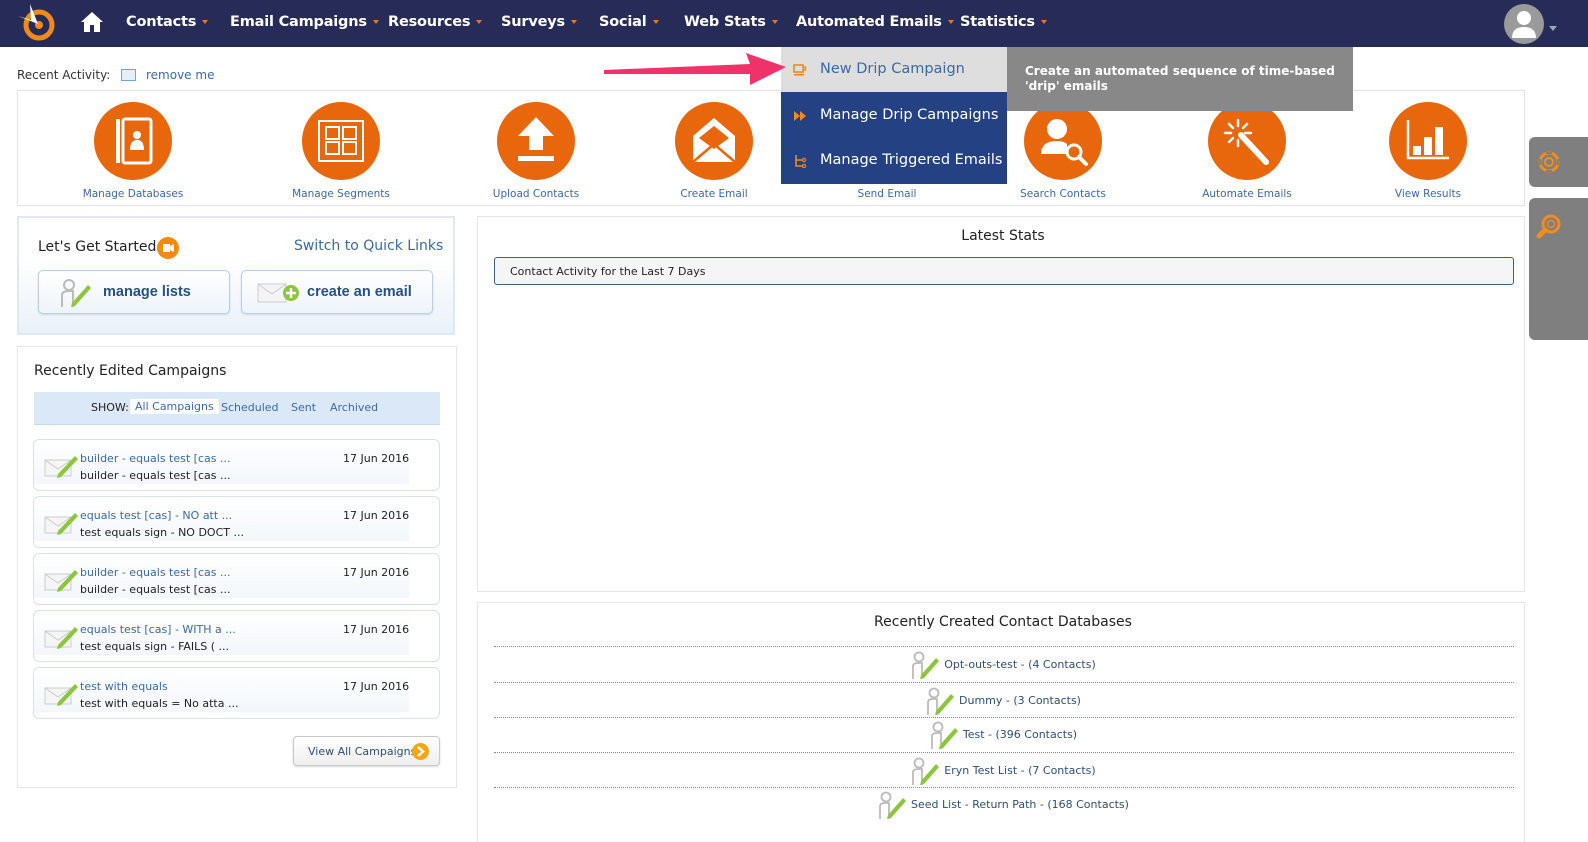  What do you see at coordinates (124, 686) in the screenshot?
I see `campaign-name: test with equals` at bounding box center [124, 686].